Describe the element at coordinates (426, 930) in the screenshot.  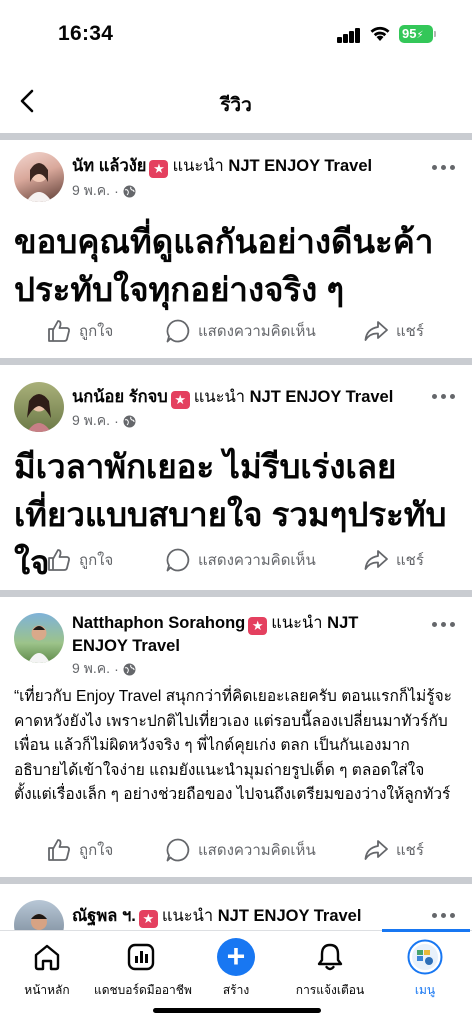
I see `active-tab-indicator` at that location.